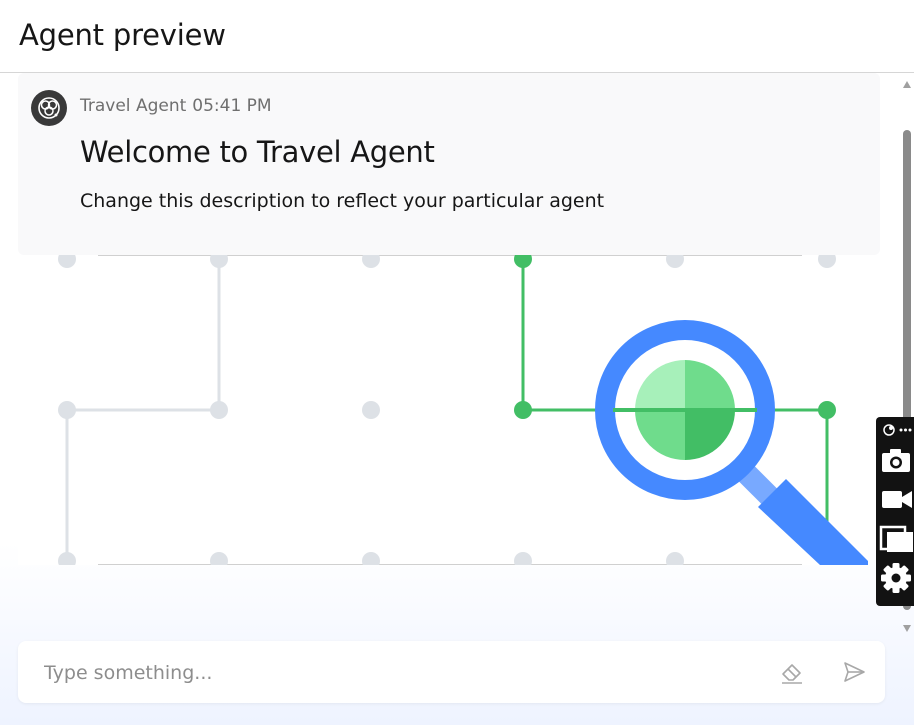 This screenshot has width=914, height=725. Describe the element at coordinates (896, 430) in the screenshot. I see `toolbar-header` at that location.